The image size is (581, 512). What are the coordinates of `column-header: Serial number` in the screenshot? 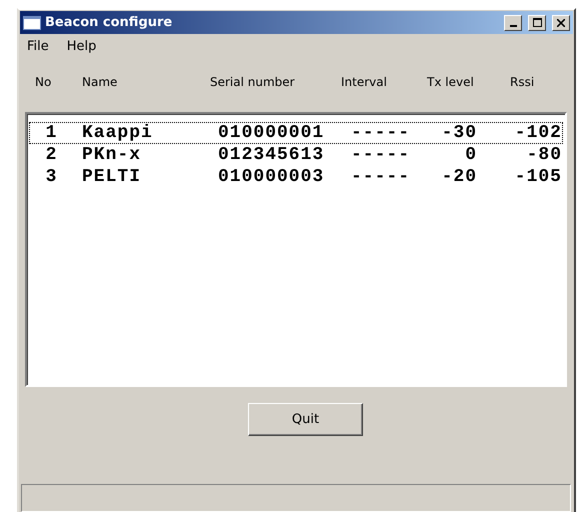 It's located at (252, 82).